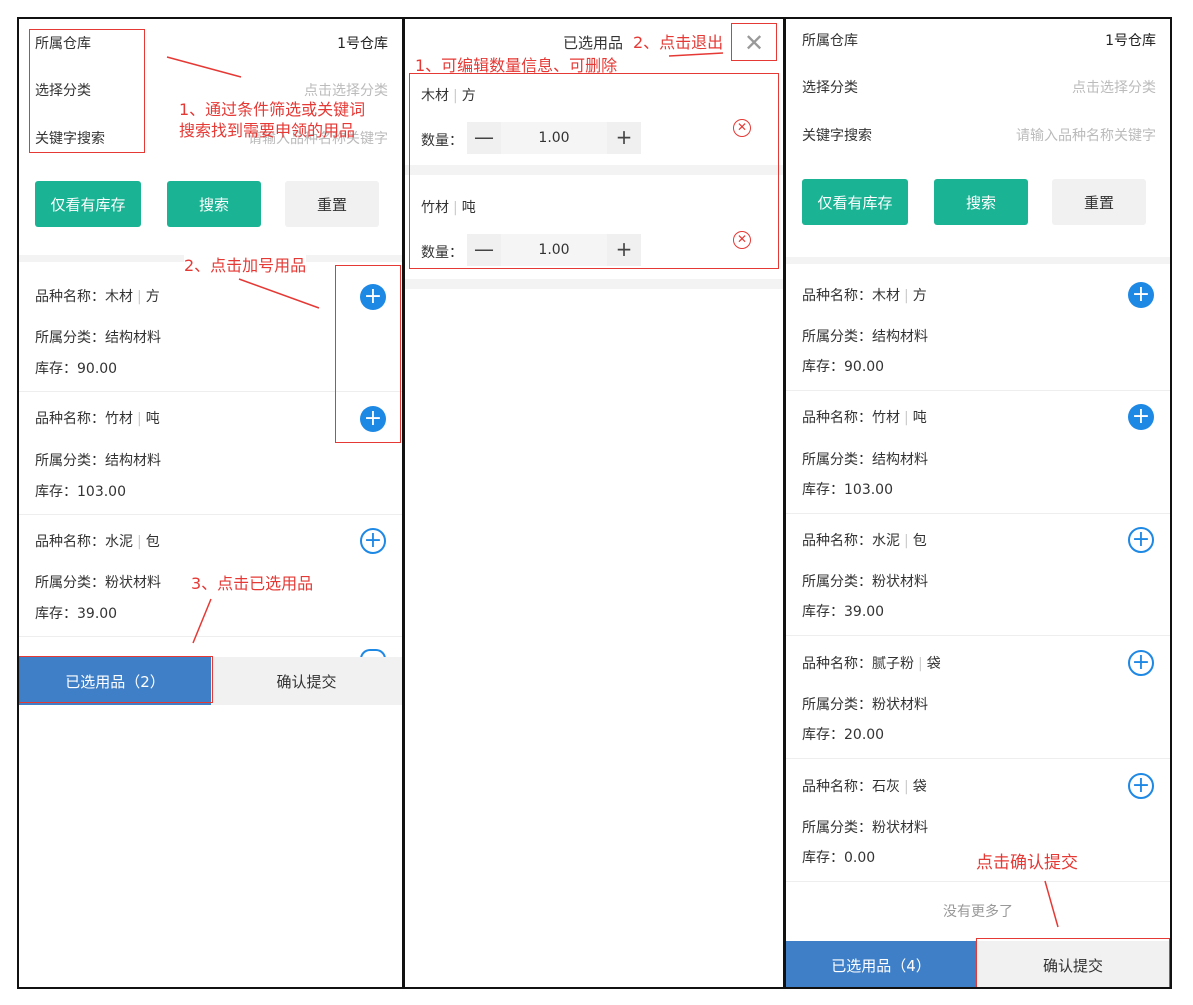 The width and height of the screenshot is (1193, 1005). What do you see at coordinates (306, 681) in the screenshot?
I see `submit-button: 确认提交` at bounding box center [306, 681].